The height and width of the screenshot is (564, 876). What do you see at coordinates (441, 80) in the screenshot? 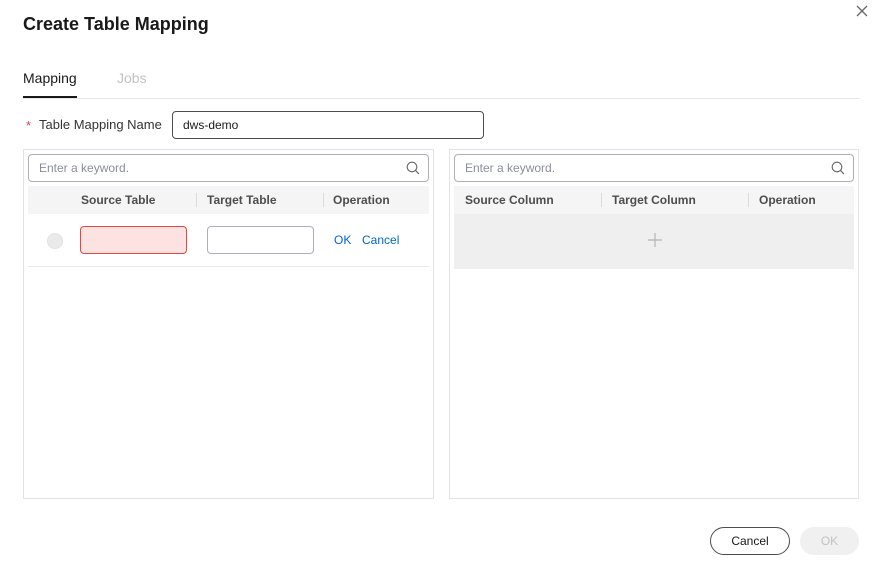
I see `tab-bar: Mapping Jobs` at bounding box center [441, 80].